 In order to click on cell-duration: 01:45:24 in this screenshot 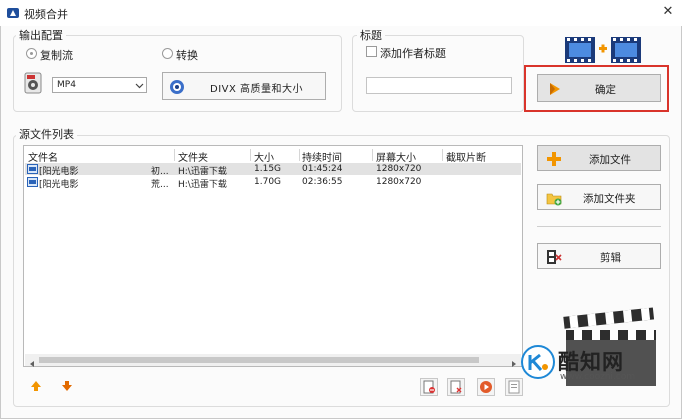, I will do `click(322, 169)`.